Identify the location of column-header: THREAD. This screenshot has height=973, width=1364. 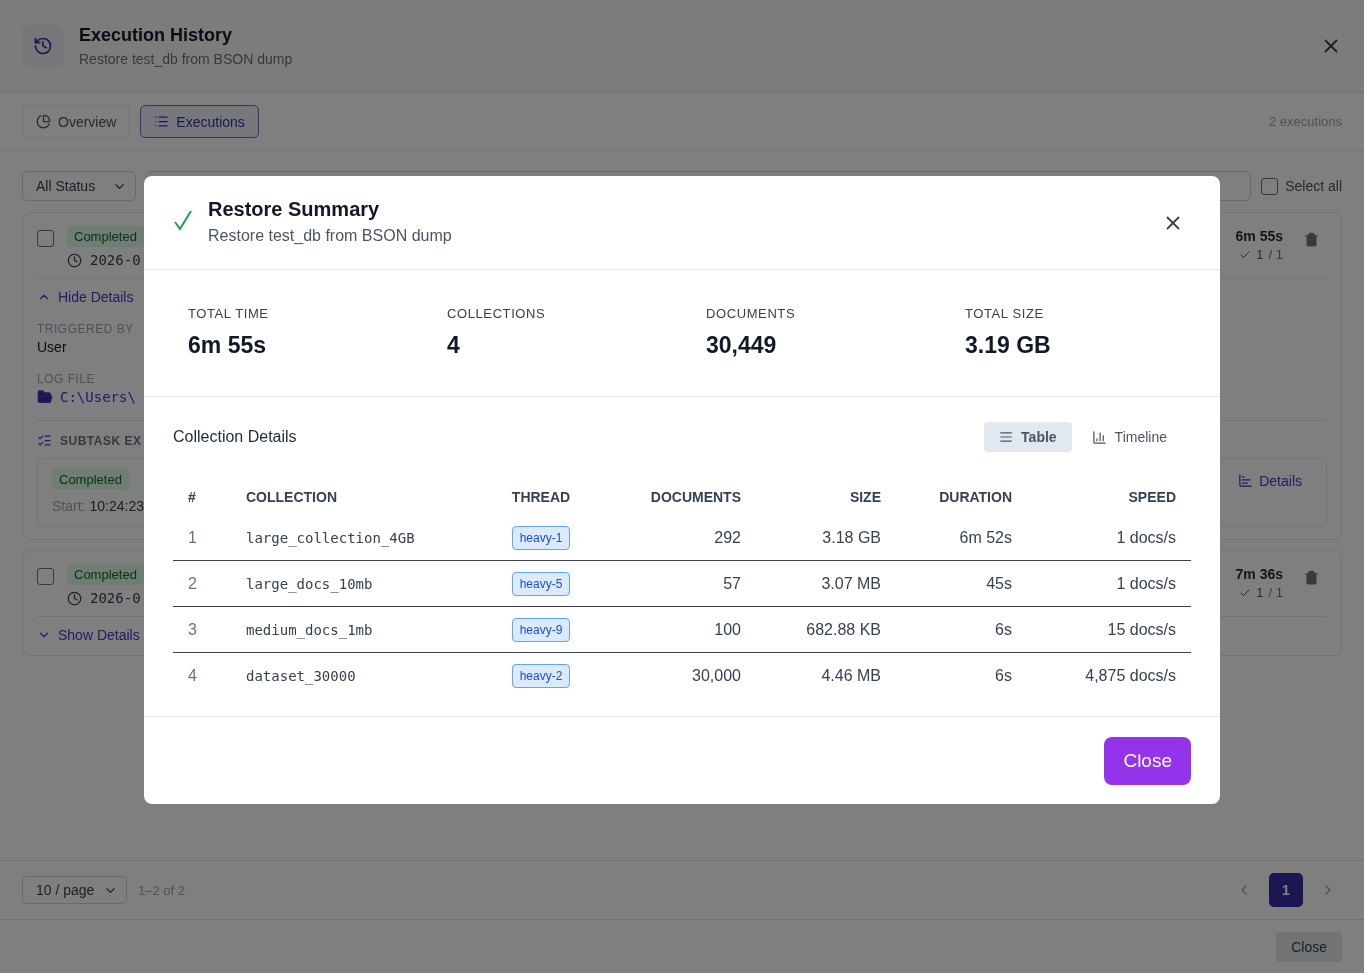
(541, 497).